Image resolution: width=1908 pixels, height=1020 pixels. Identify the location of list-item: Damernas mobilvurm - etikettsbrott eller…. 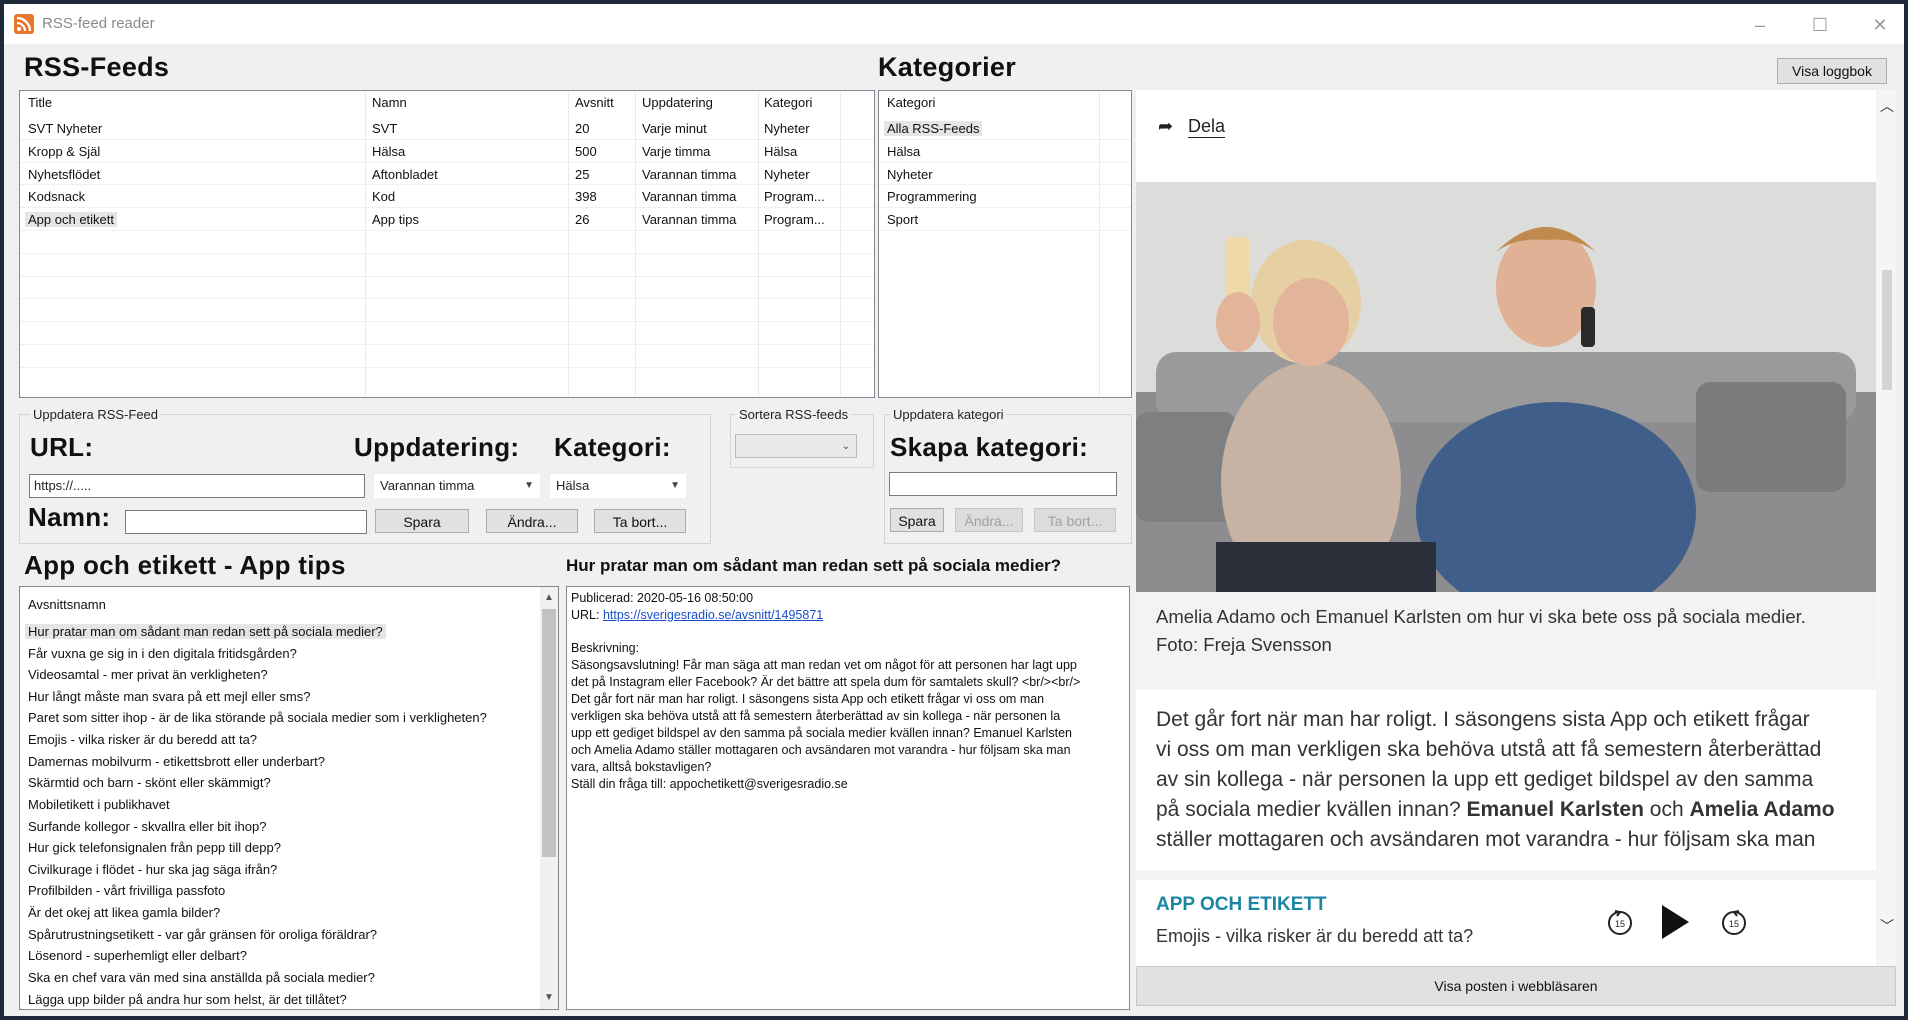
(176, 761).